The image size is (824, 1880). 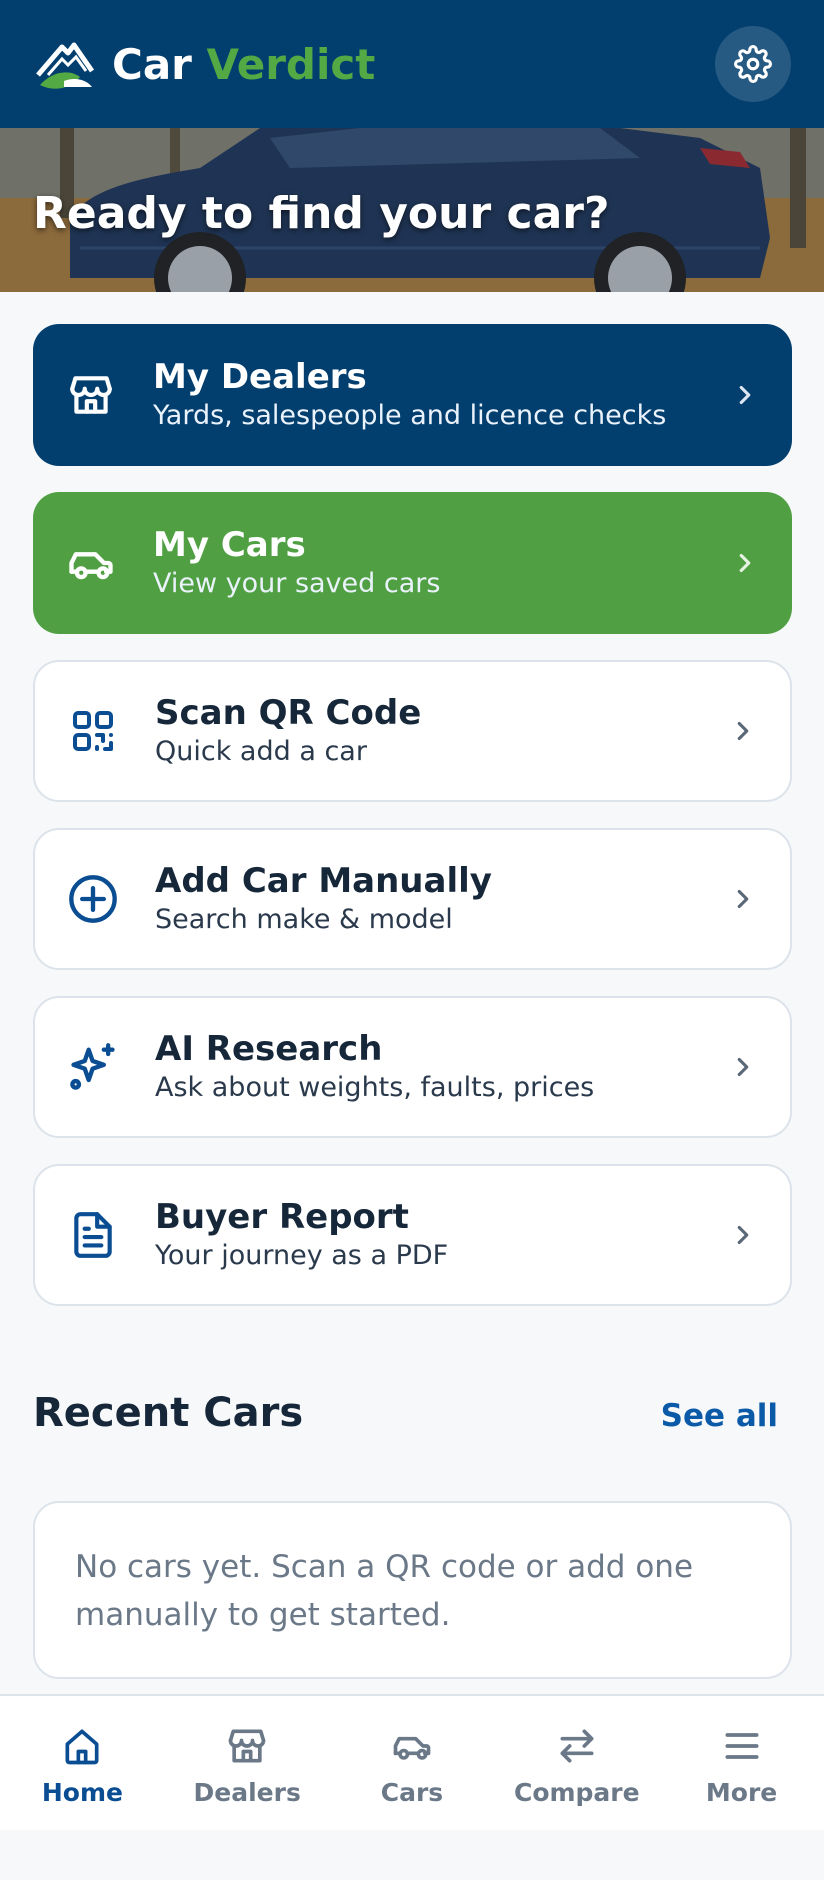 I want to click on hero-title: Ready to find your car?, so click(x=321, y=213).